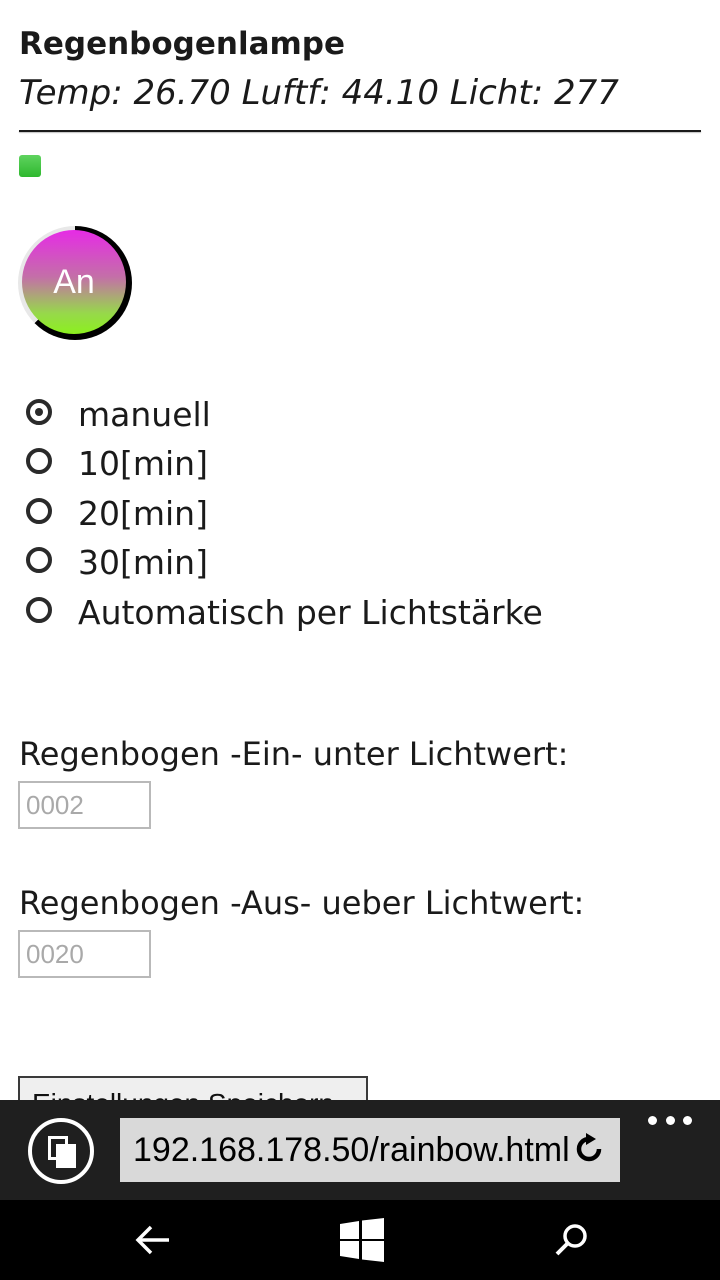 The image size is (720, 1280). I want to click on mode-option-label: 10[min], so click(143, 464).